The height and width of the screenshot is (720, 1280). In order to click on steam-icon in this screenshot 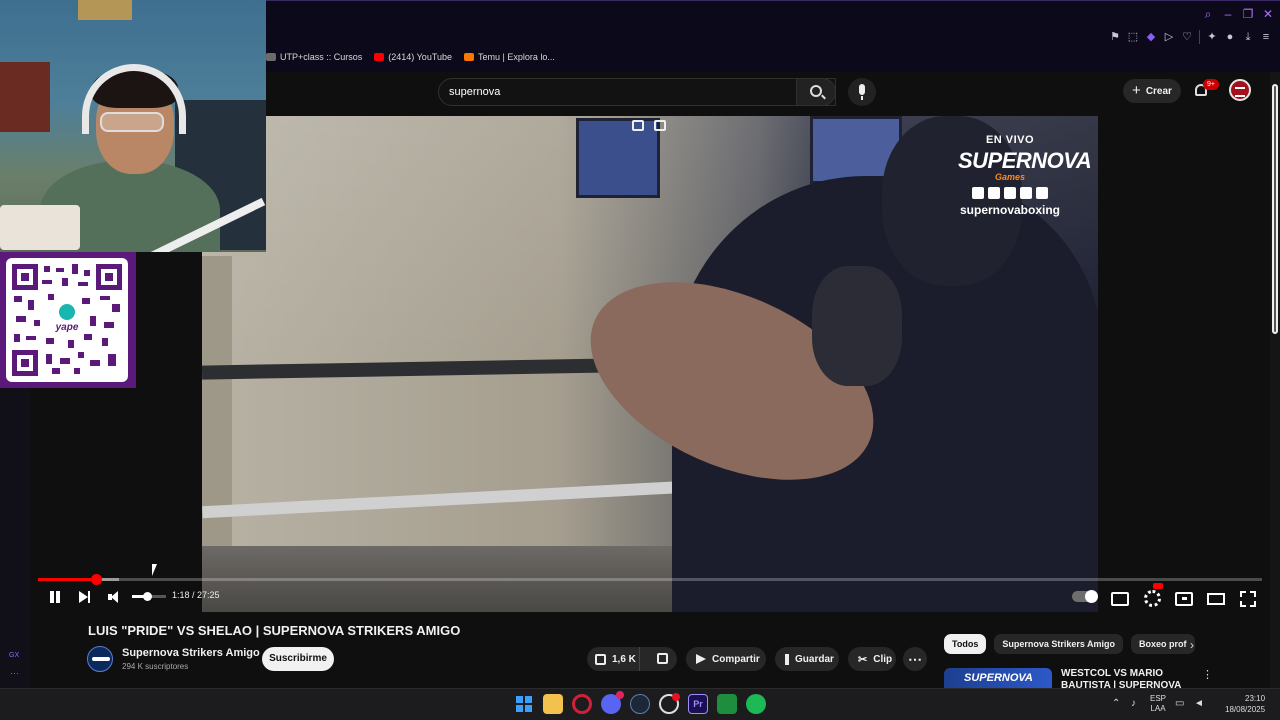, I will do `click(640, 704)`.